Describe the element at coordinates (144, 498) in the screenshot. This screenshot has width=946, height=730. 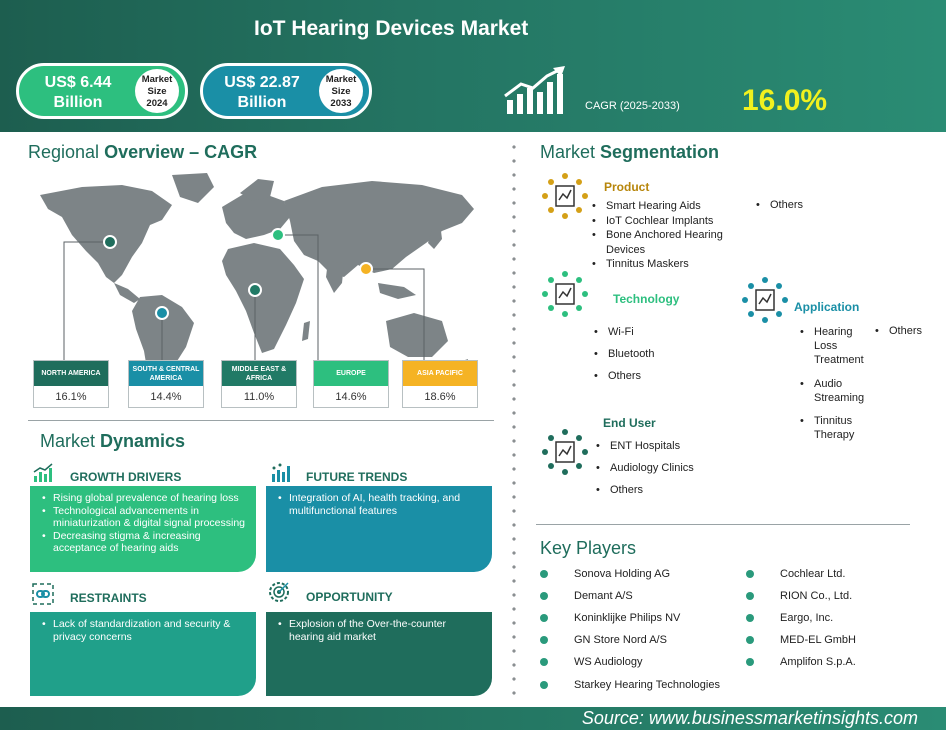
I see `list-item: Rising global prevalence of hearing loss` at that location.